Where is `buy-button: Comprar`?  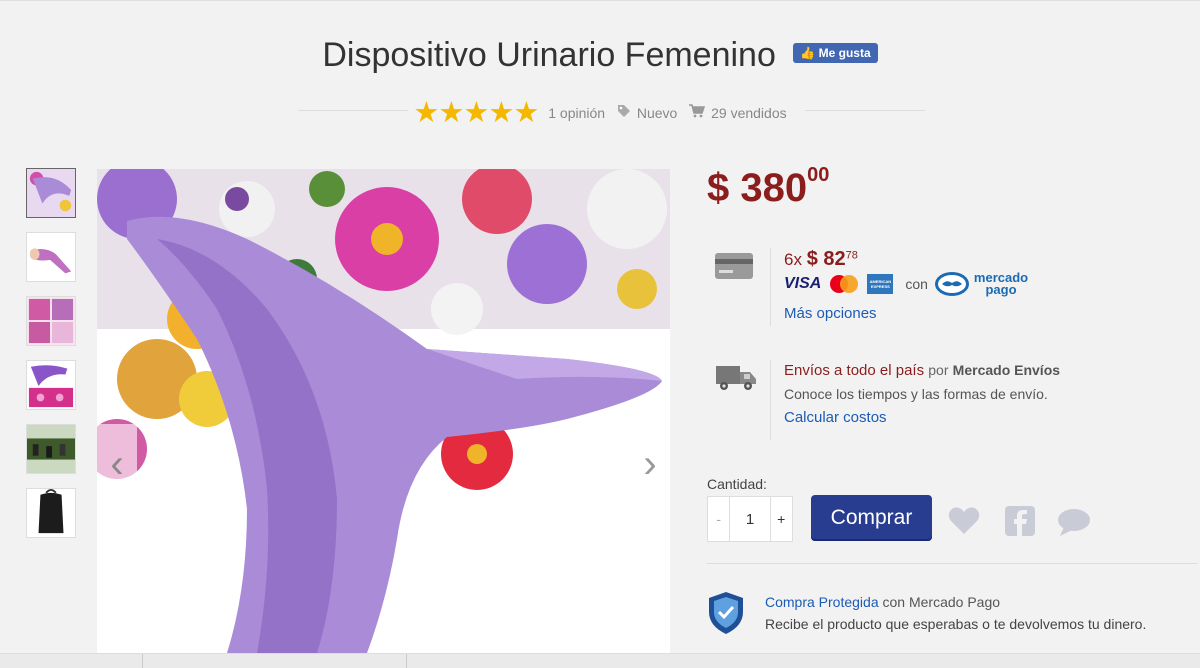
buy-button: Comprar is located at coordinates (871, 518).